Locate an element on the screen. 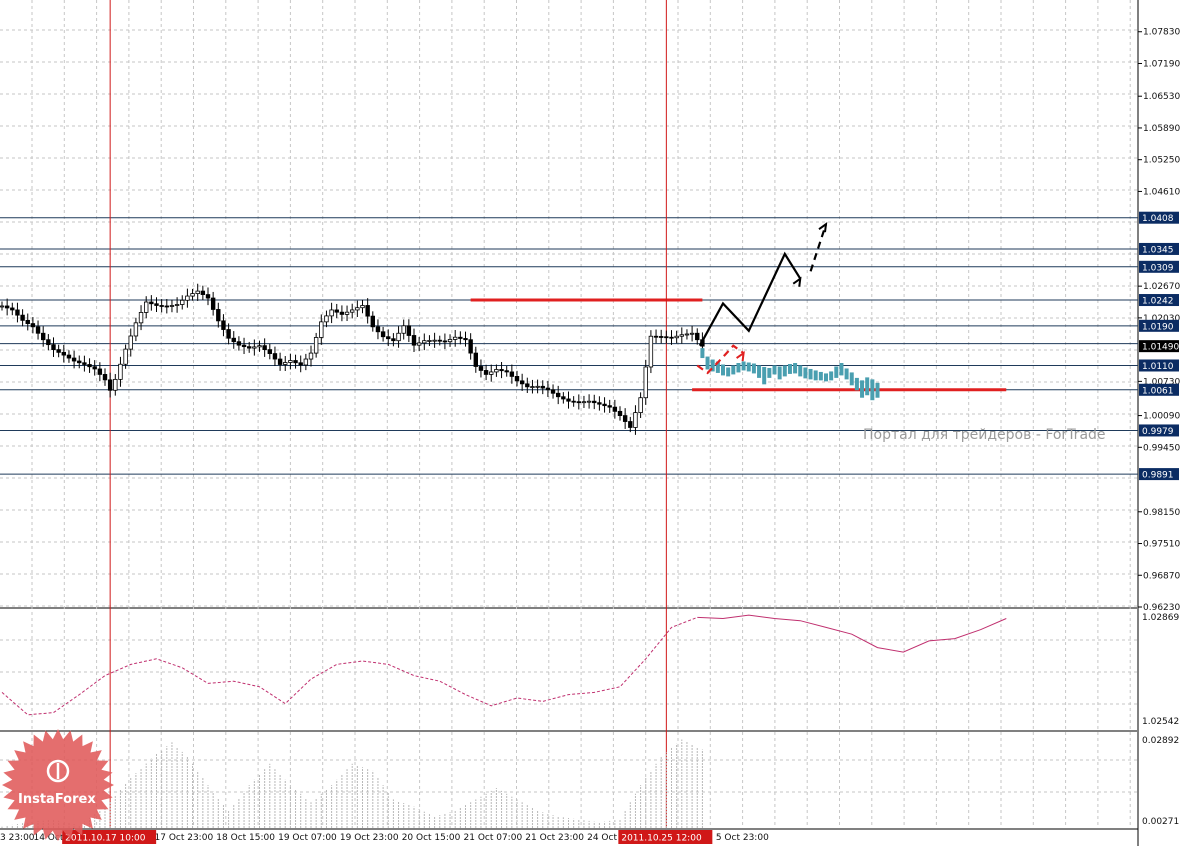 The image size is (1181, 850). time-tick-label: 19 Oct 23:00 is located at coordinates (369, 838).